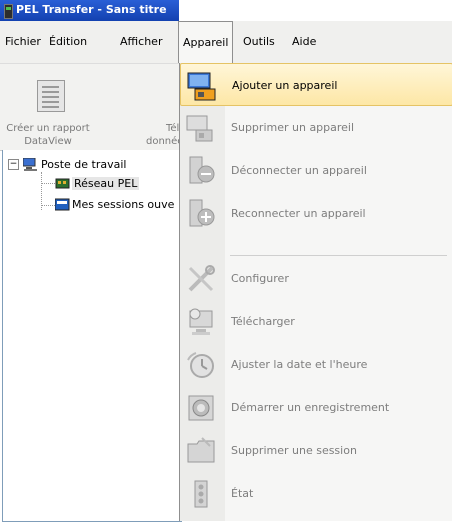  What do you see at coordinates (316, 321) in the screenshot?
I see `menu-item-telecharger: Télécharger` at bounding box center [316, 321].